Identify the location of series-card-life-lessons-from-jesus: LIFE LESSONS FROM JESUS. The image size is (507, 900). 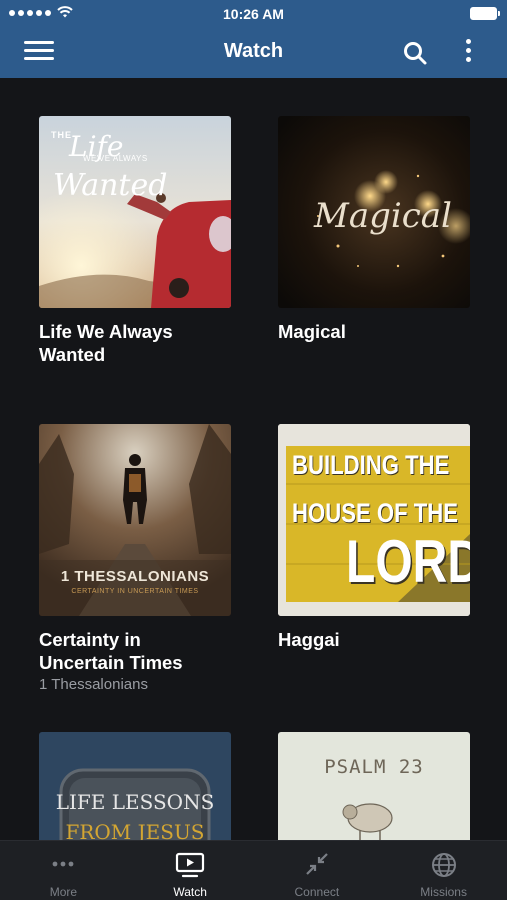
(135, 786).